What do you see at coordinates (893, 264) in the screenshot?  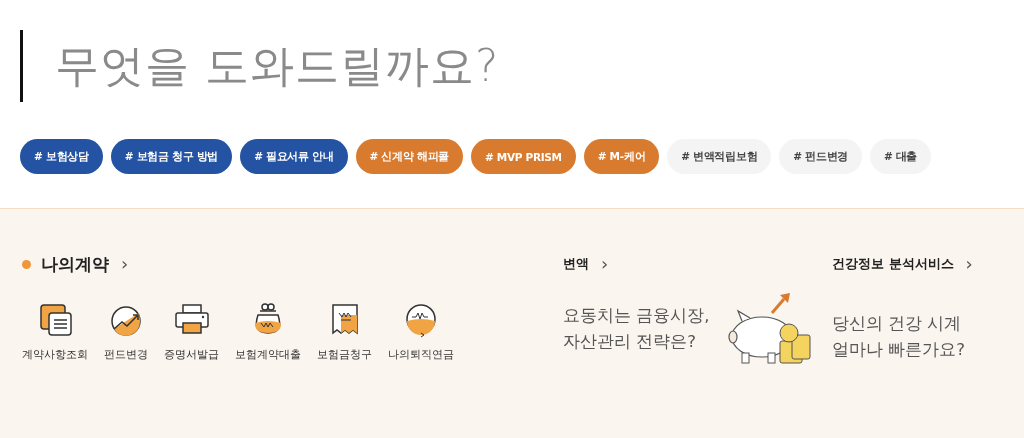 I see `section-link: 건강정보 분석서비스` at bounding box center [893, 264].